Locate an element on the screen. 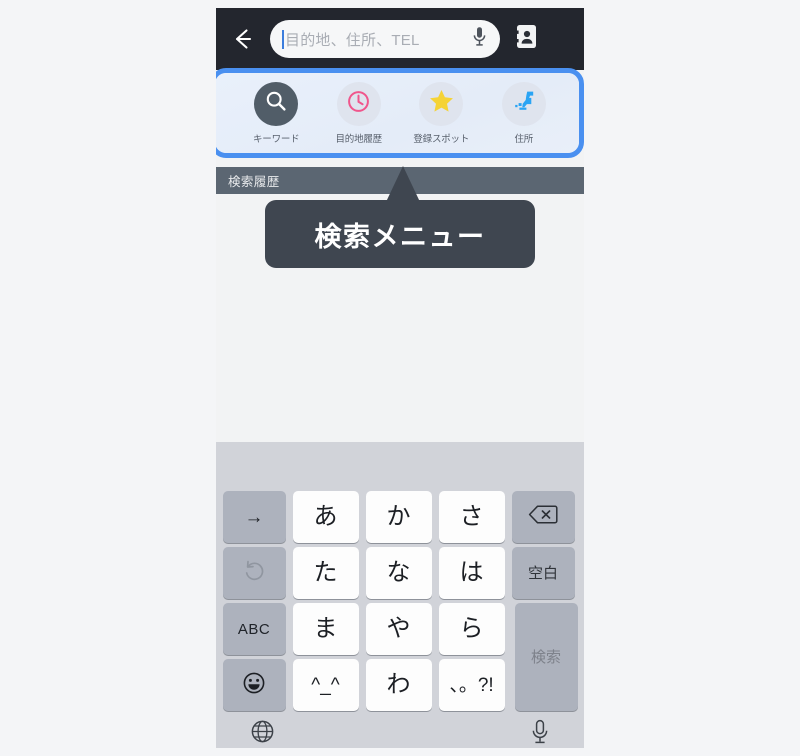 This screenshot has height=756, width=800. keyboard-dictation-button is located at coordinates (540, 734).